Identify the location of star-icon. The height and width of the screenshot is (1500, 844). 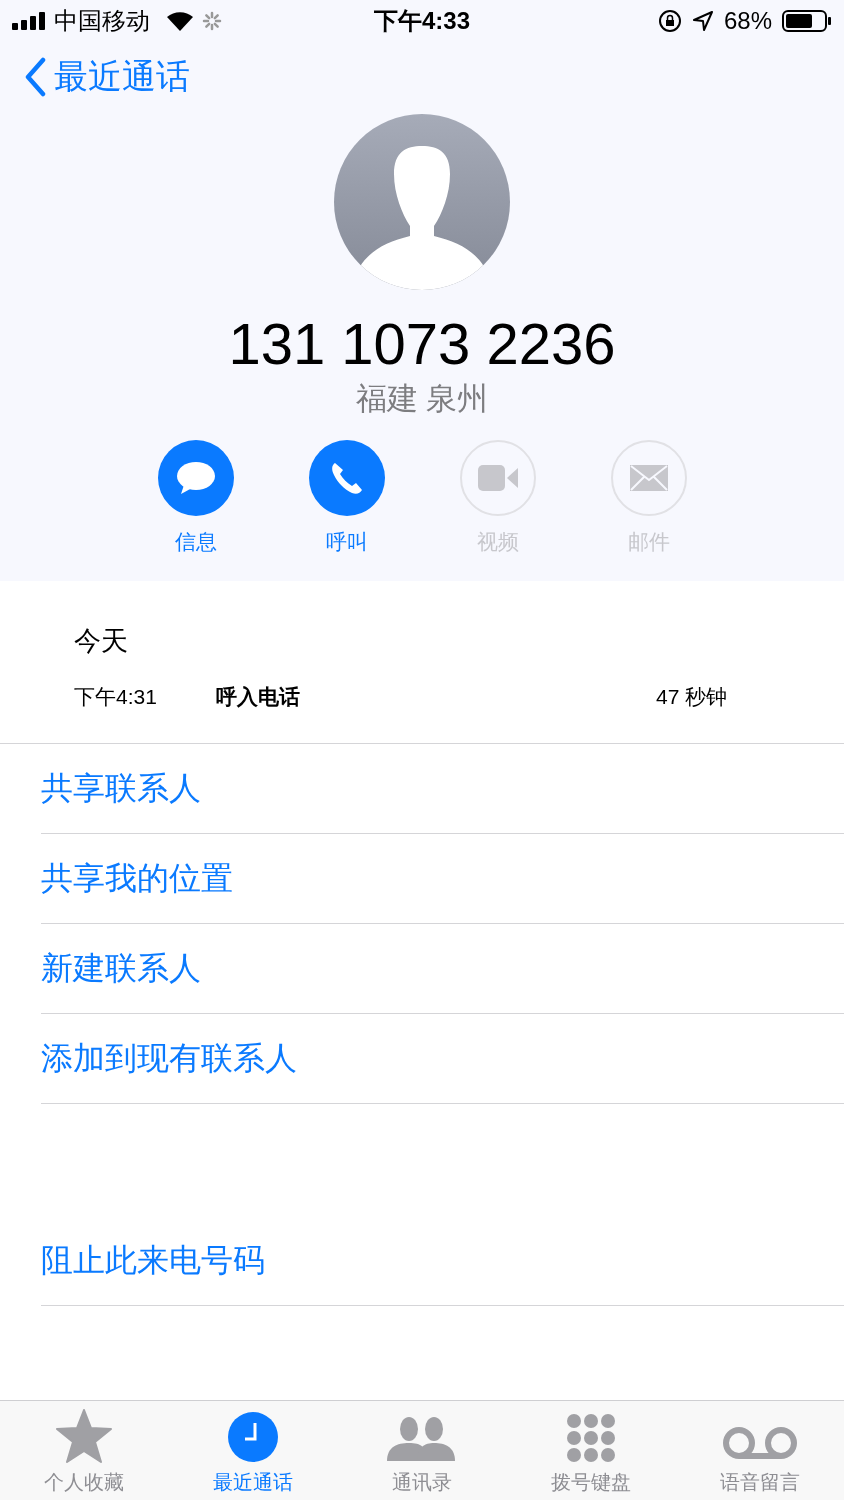
(84, 1436).